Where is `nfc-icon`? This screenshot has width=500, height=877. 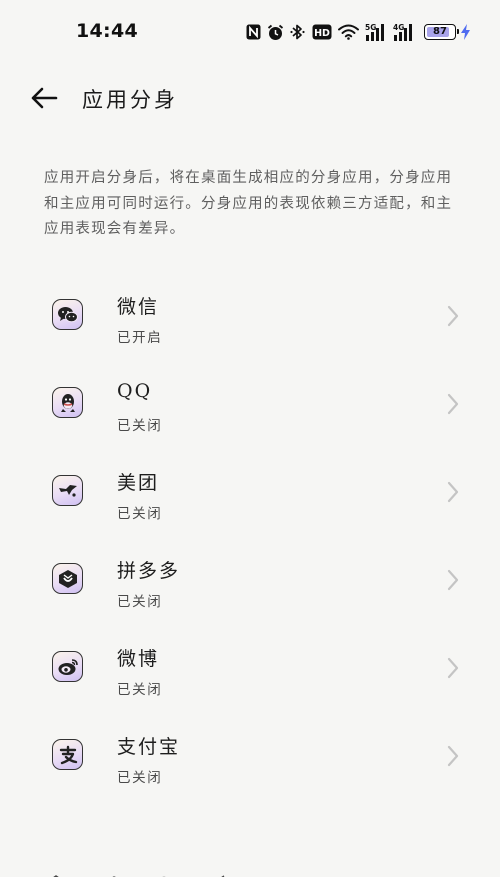
nfc-icon is located at coordinates (253, 32).